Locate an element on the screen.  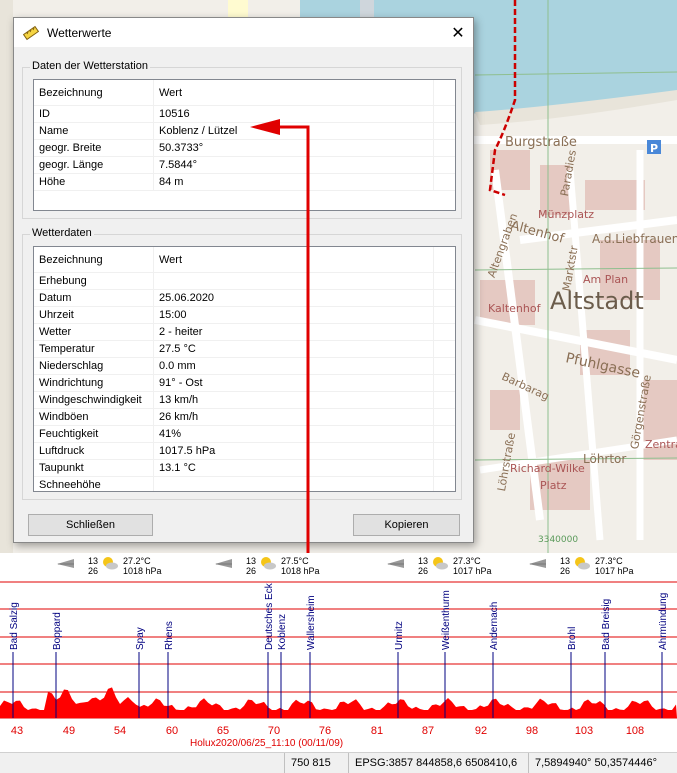
status-geo: 7,5894940° 50,3574446° is located at coordinates (602, 762).